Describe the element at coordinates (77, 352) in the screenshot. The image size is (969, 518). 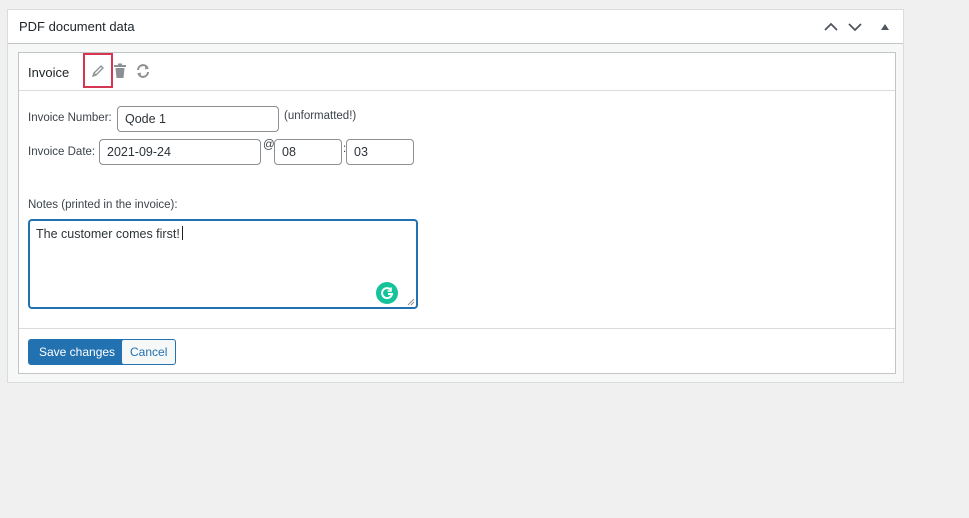
I see `save-changes-button: Save changes` at that location.